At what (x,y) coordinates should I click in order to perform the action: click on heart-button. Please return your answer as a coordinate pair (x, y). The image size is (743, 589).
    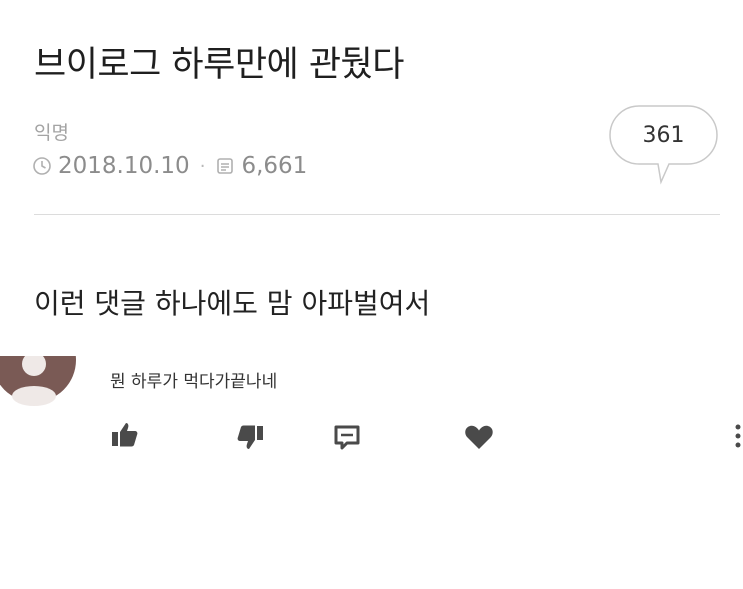
    Looking at the image, I should click on (479, 437).